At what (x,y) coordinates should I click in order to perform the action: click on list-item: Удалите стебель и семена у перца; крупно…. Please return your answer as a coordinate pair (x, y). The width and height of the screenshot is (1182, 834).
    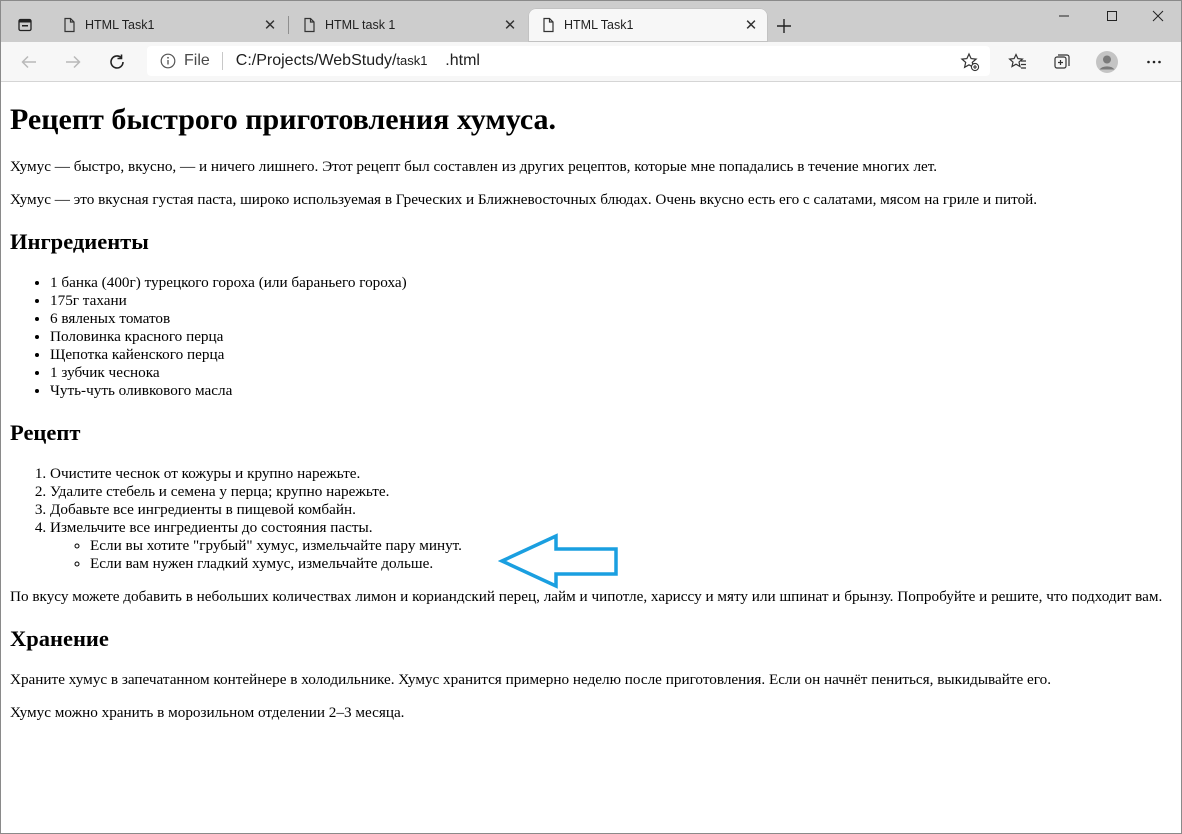
    Looking at the image, I should click on (611, 492).